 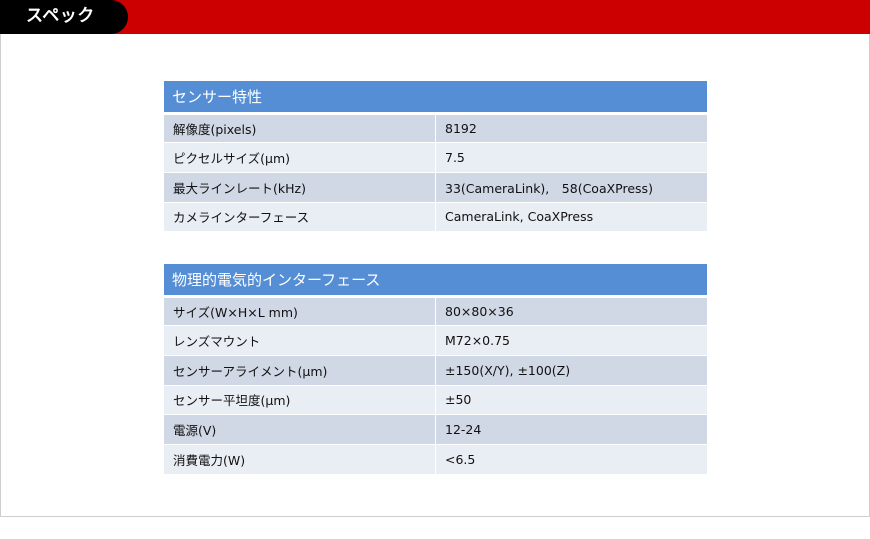 I want to click on table-row: サイズ(W×H×L mm) 80×80×36, so click(x=435, y=311).